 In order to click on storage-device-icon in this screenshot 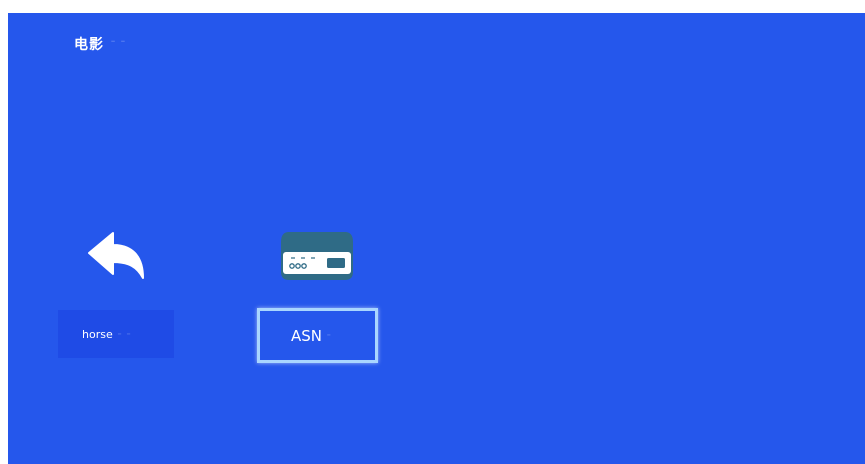, I will do `click(317, 256)`.